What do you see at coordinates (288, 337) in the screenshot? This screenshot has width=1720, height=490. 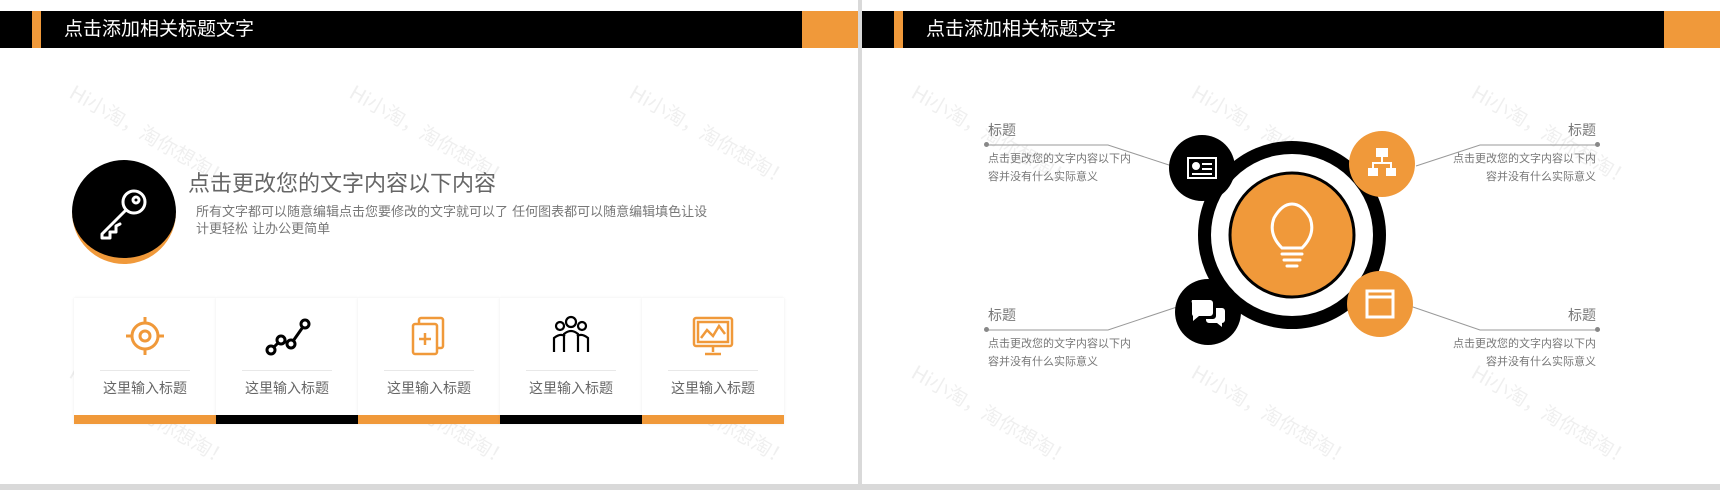 I see `line-graph-icon` at bounding box center [288, 337].